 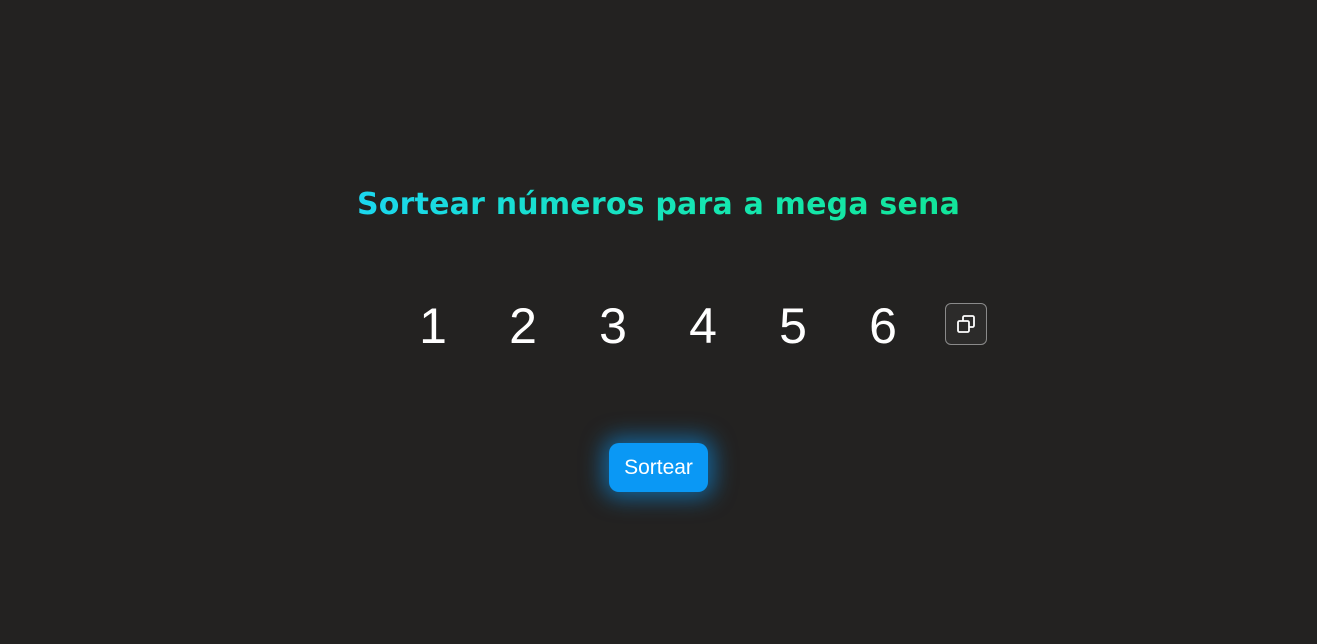 What do you see at coordinates (523, 326) in the screenshot?
I see `drawn-number: 2` at bounding box center [523, 326].